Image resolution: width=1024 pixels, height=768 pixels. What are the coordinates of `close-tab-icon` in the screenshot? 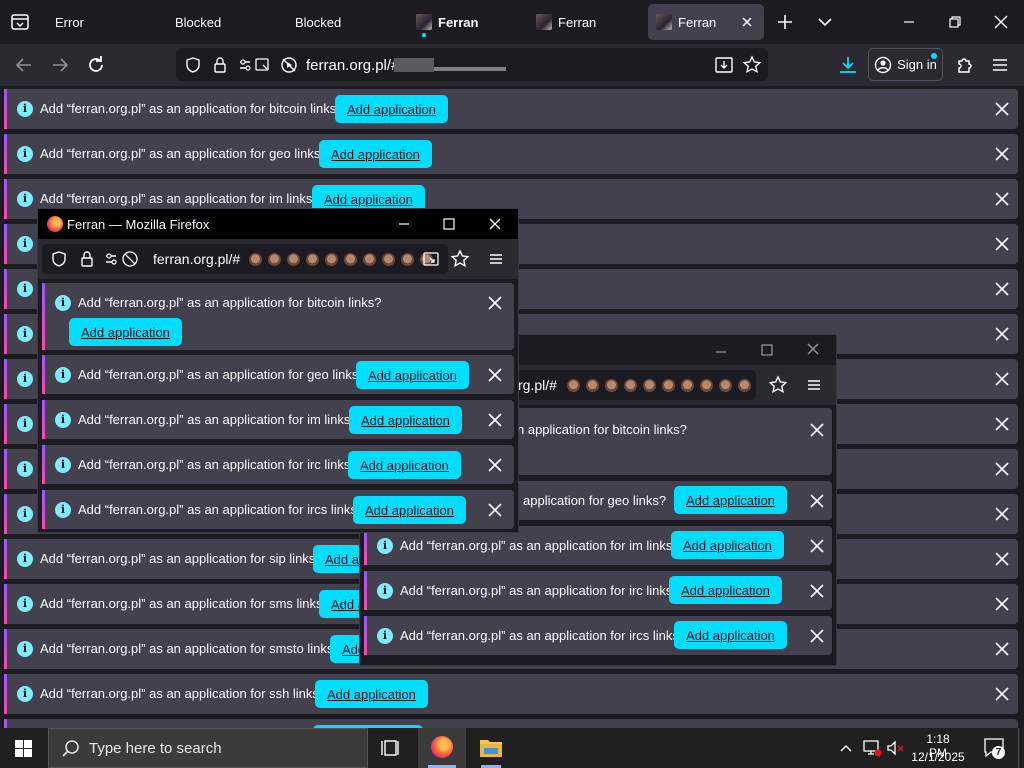 It's located at (747, 22).